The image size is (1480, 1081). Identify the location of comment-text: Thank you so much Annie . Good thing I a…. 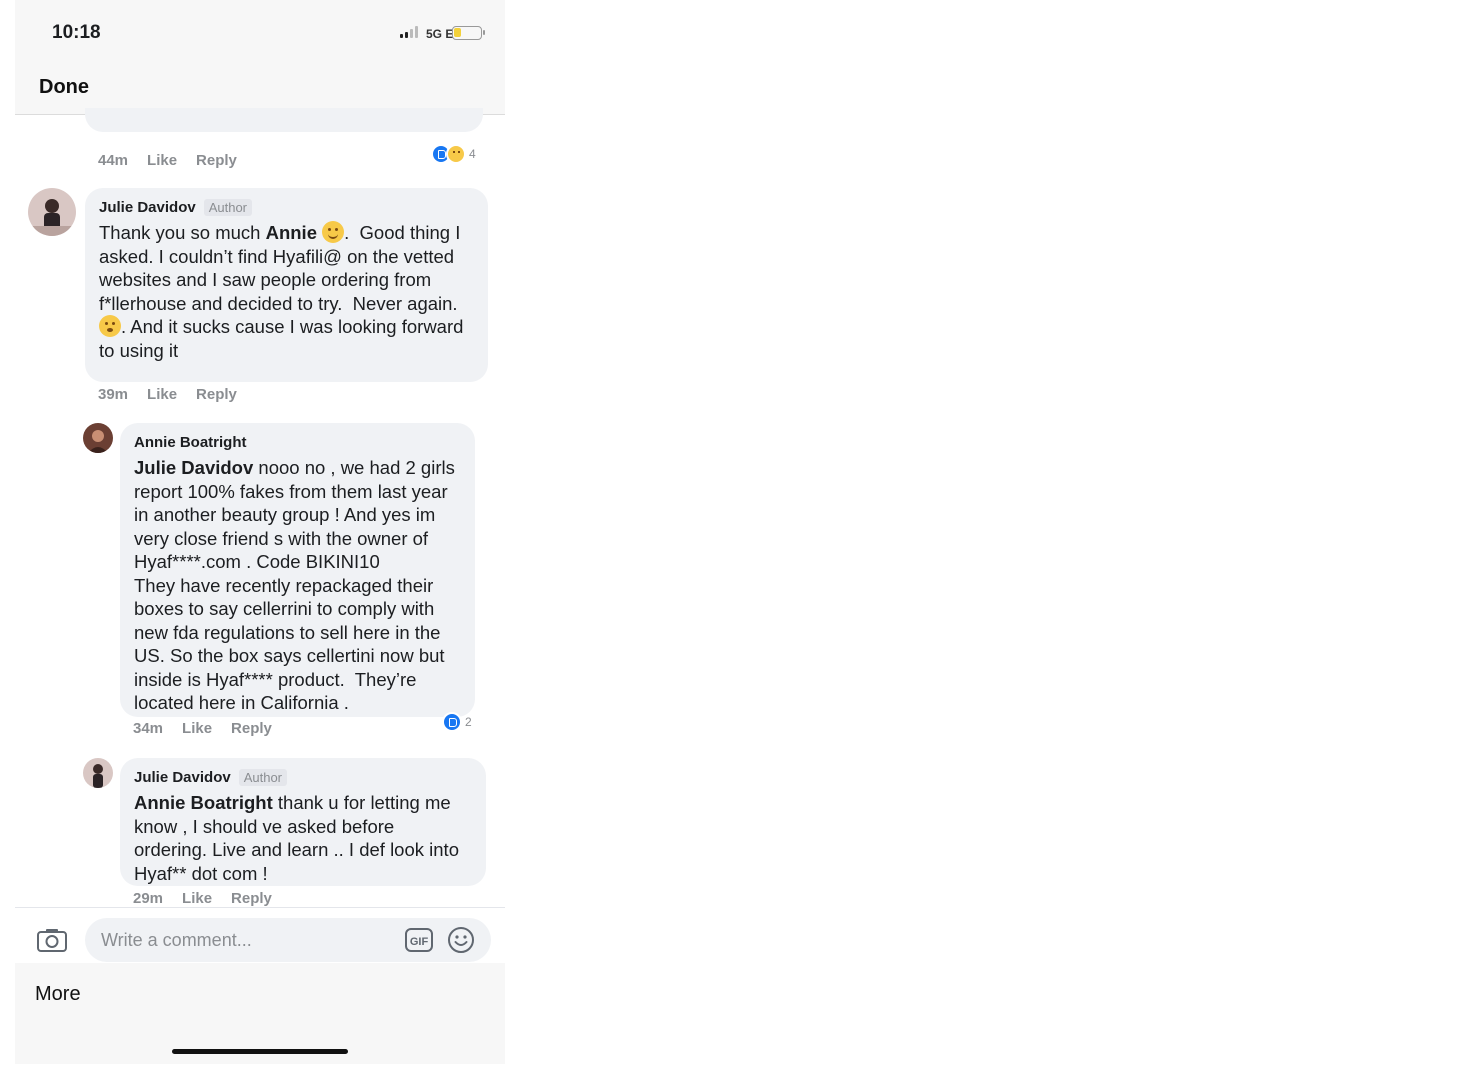
(286, 291).